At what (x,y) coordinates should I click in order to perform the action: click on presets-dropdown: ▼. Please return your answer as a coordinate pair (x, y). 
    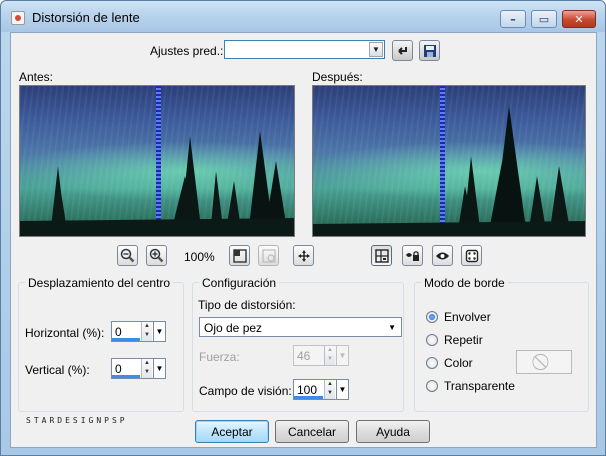
    Looking at the image, I should click on (304, 49).